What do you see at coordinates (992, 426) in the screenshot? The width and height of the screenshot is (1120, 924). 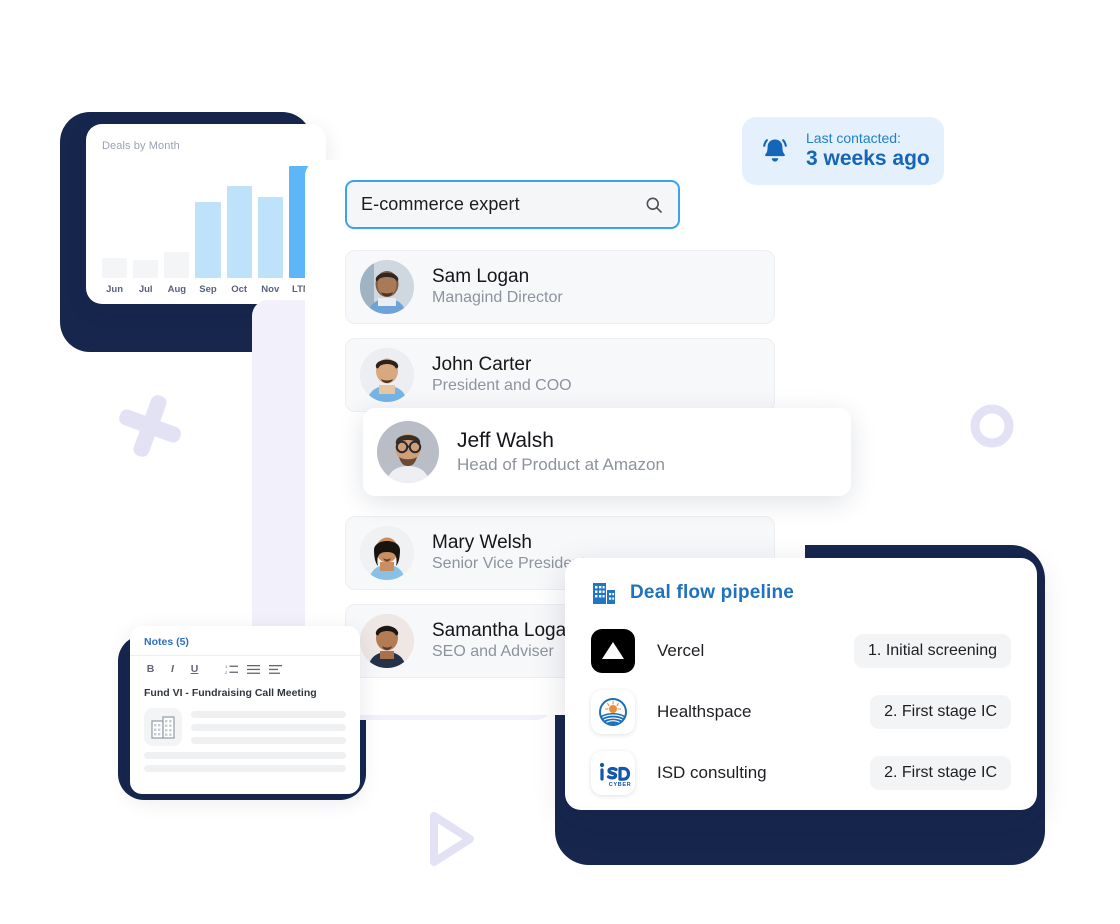 I see `ring-decoration` at bounding box center [992, 426].